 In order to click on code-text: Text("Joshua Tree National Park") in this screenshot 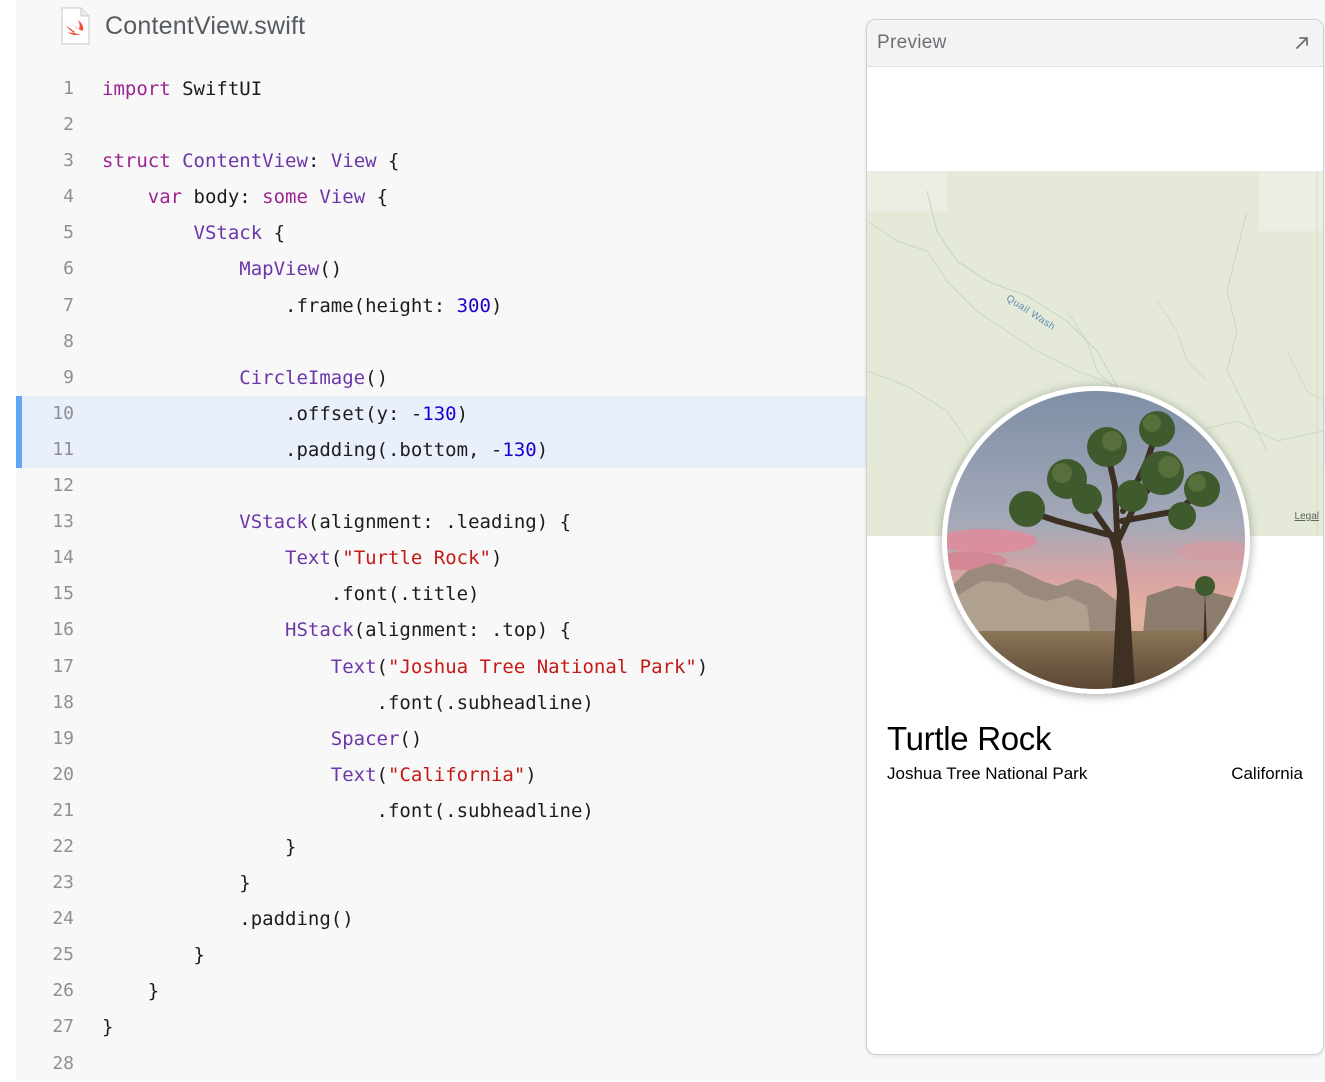, I will do `click(405, 667)`.